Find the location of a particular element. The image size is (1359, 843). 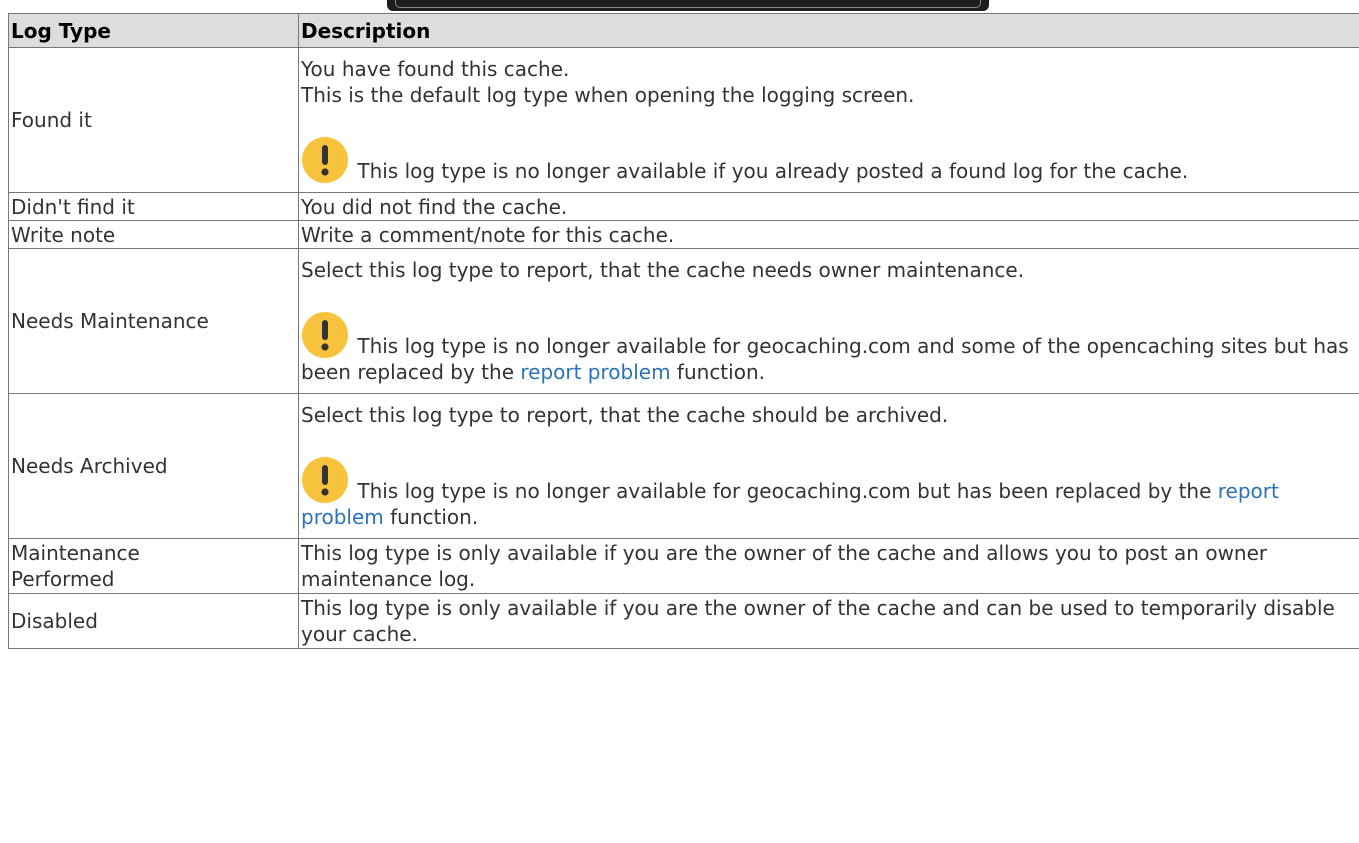

screenshot-image-frame is located at coordinates (688, 4).